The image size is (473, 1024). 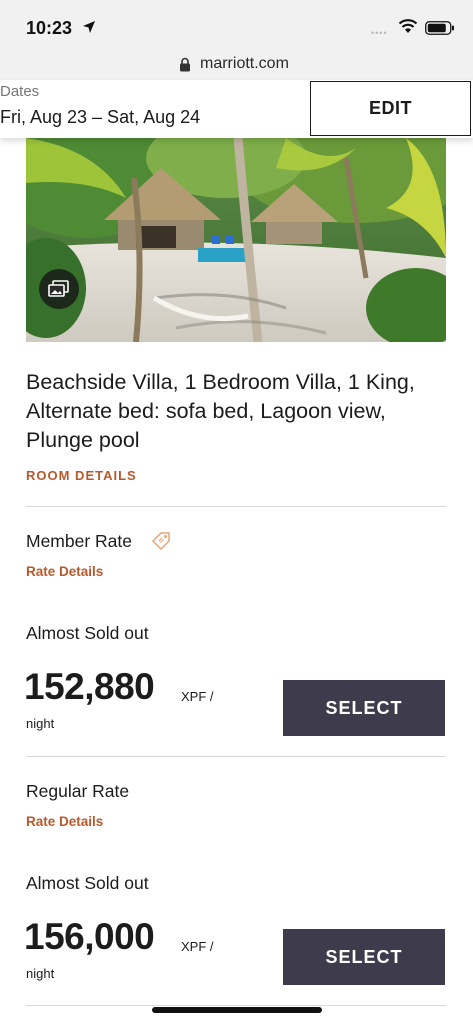 What do you see at coordinates (100, 117) in the screenshot?
I see `dates-value: Fri, Aug 23 – Sat, Aug 24` at bounding box center [100, 117].